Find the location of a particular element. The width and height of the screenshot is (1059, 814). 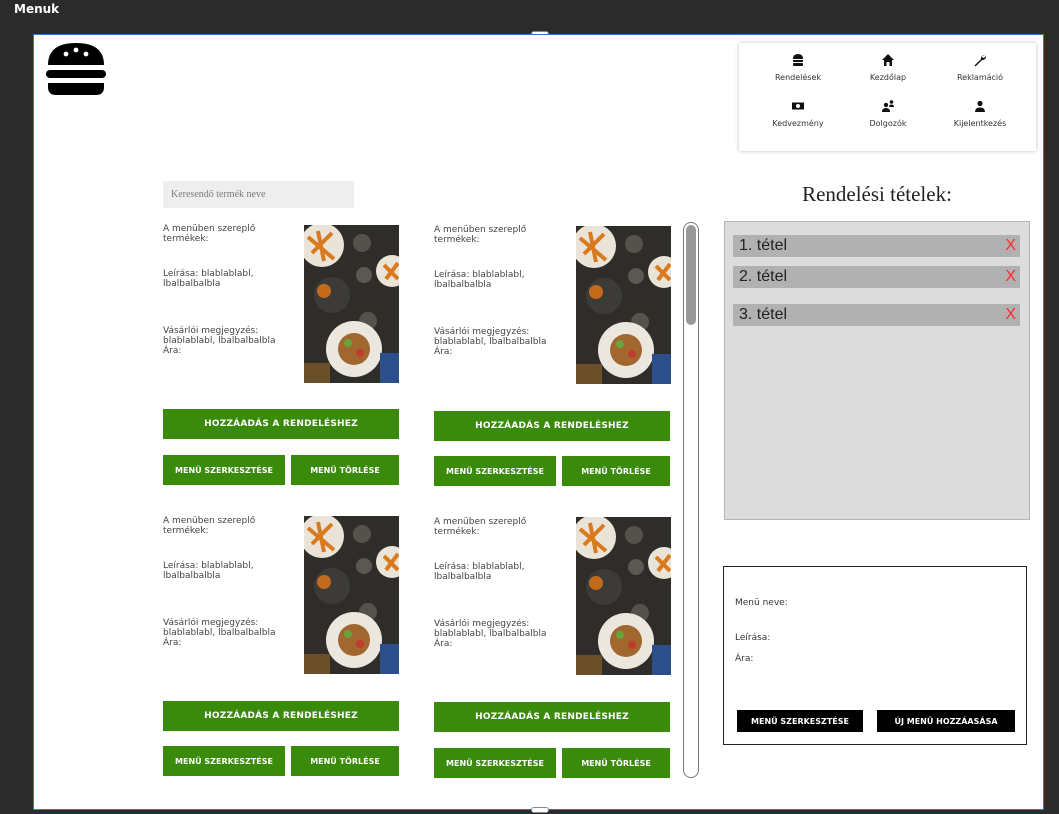

add-new-menu-button: ÚJ MENÜ HOZZÁASÁSA is located at coordinates (946, 721).